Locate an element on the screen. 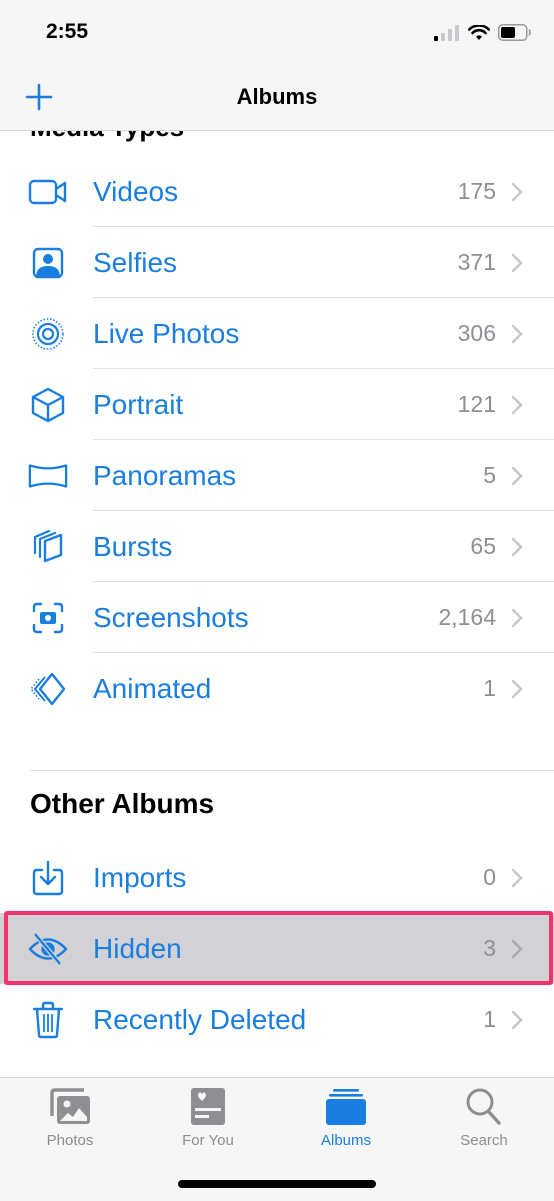 This screenshot has height=1201, width=554. tab-for-you: For You is located at coordinates (208, 1117).